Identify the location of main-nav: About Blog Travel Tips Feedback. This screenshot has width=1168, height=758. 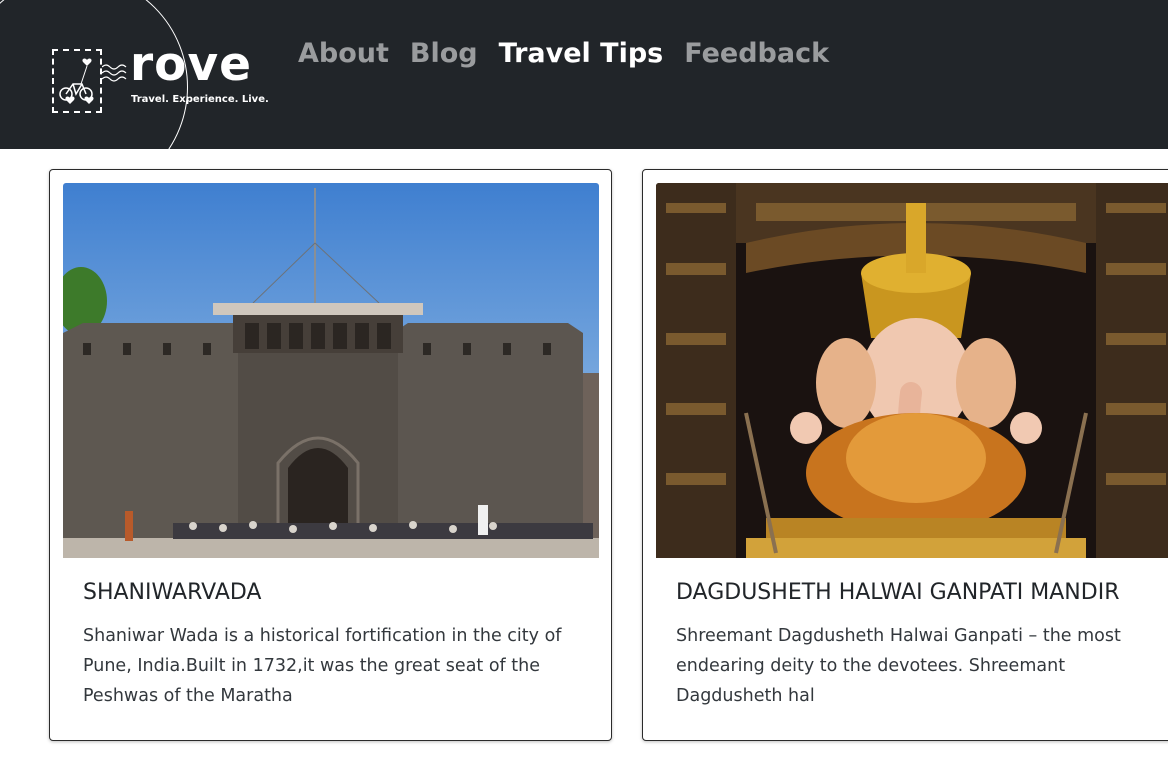
(574, 53).